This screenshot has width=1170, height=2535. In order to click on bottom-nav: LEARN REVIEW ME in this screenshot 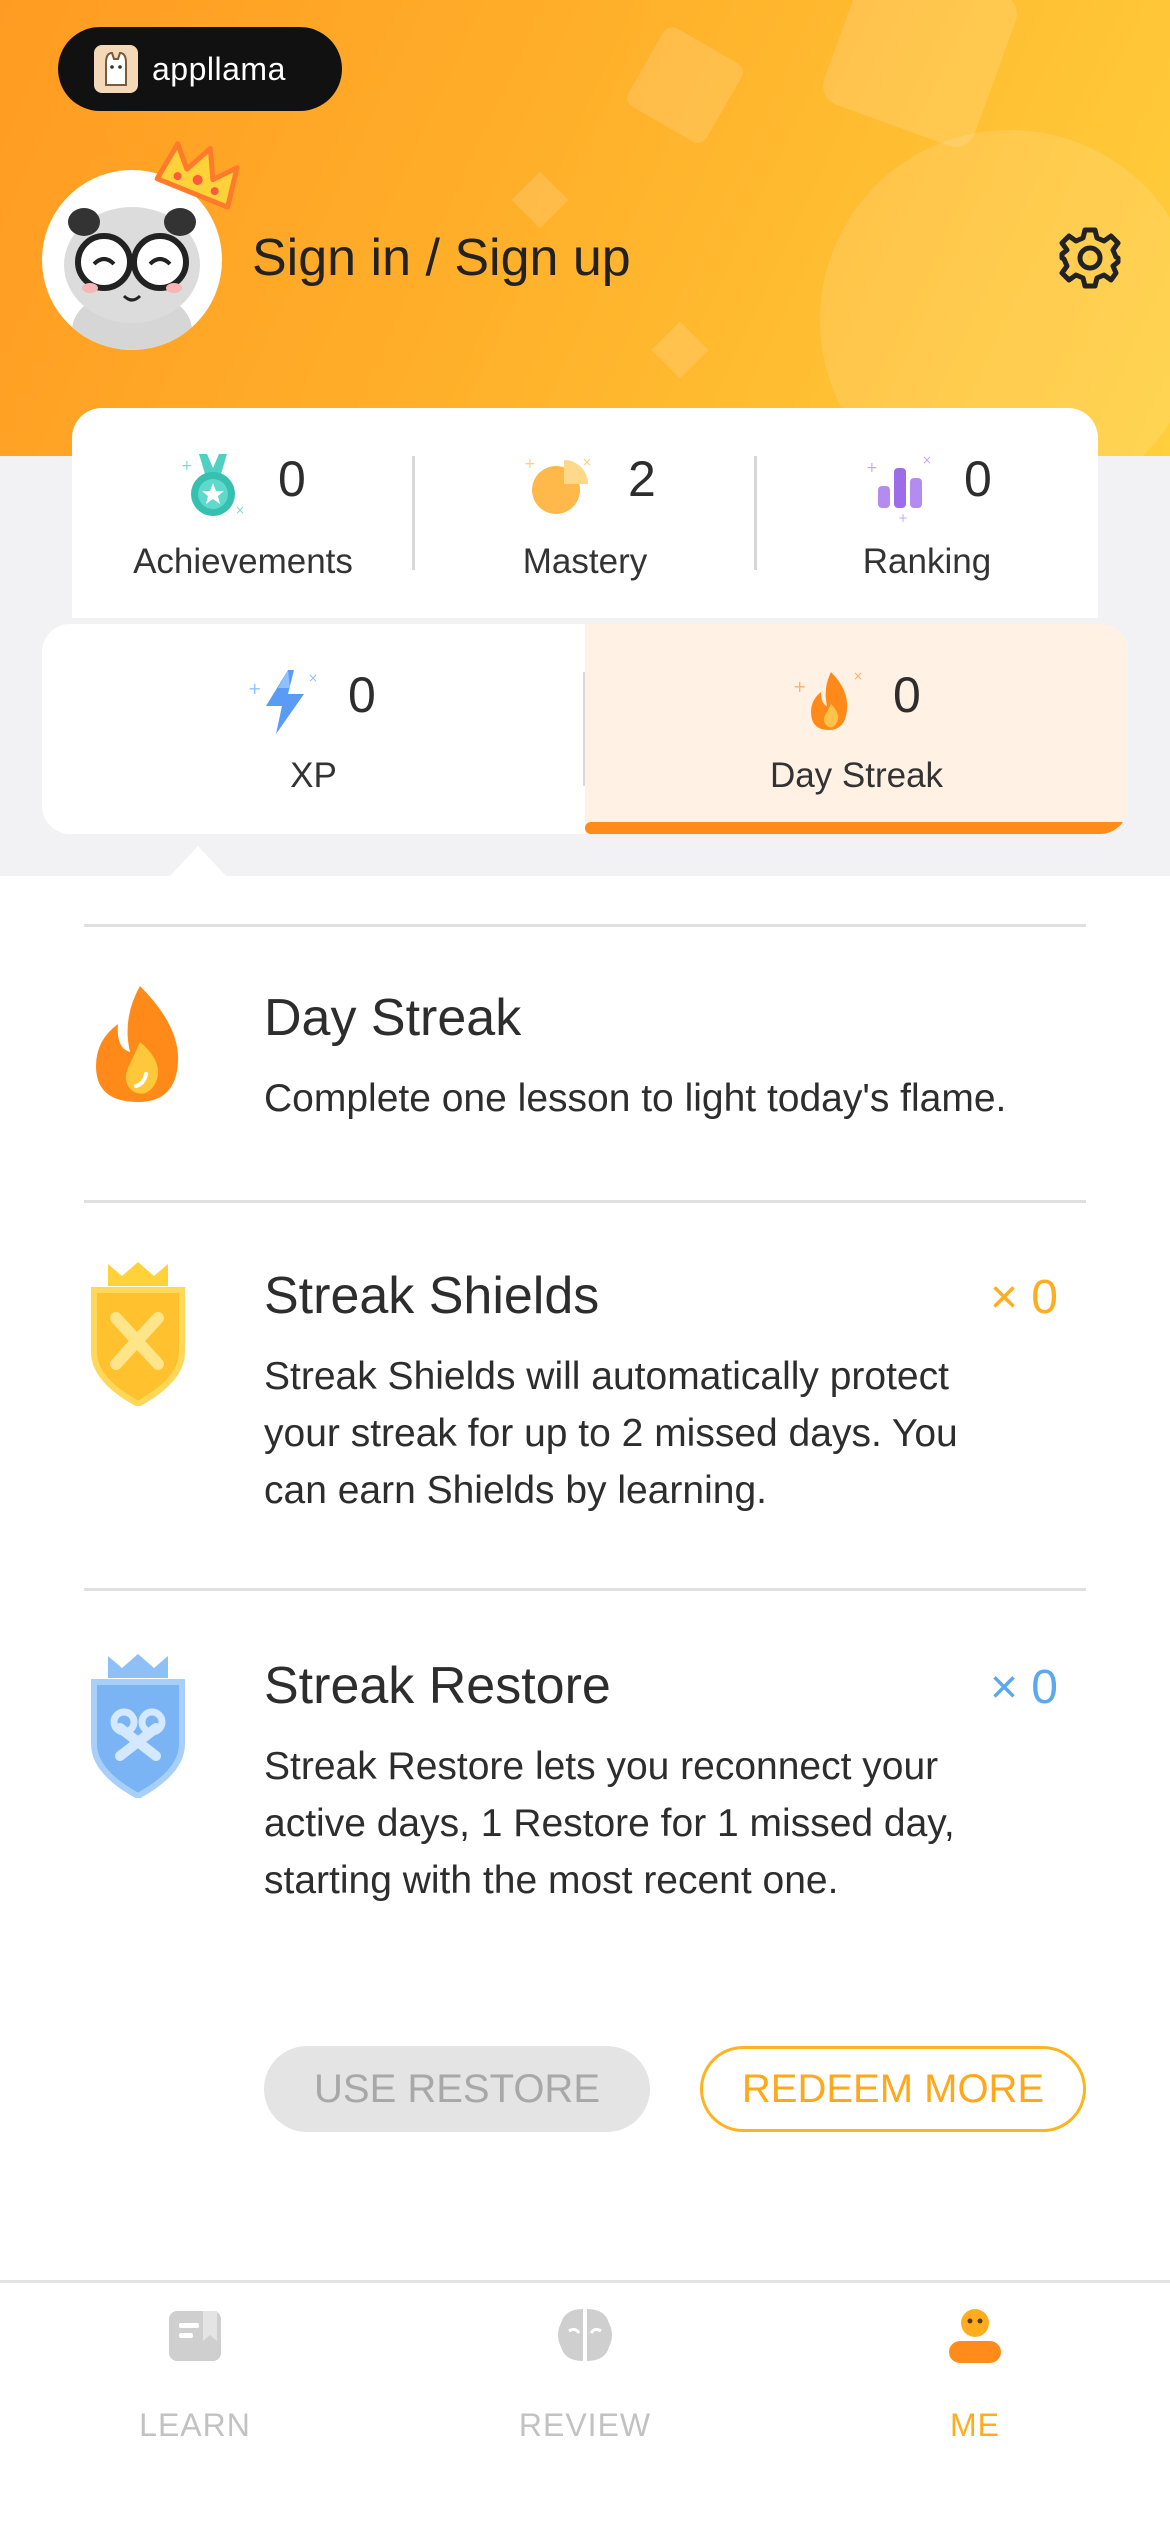, I will do `click(585, 2407)`.